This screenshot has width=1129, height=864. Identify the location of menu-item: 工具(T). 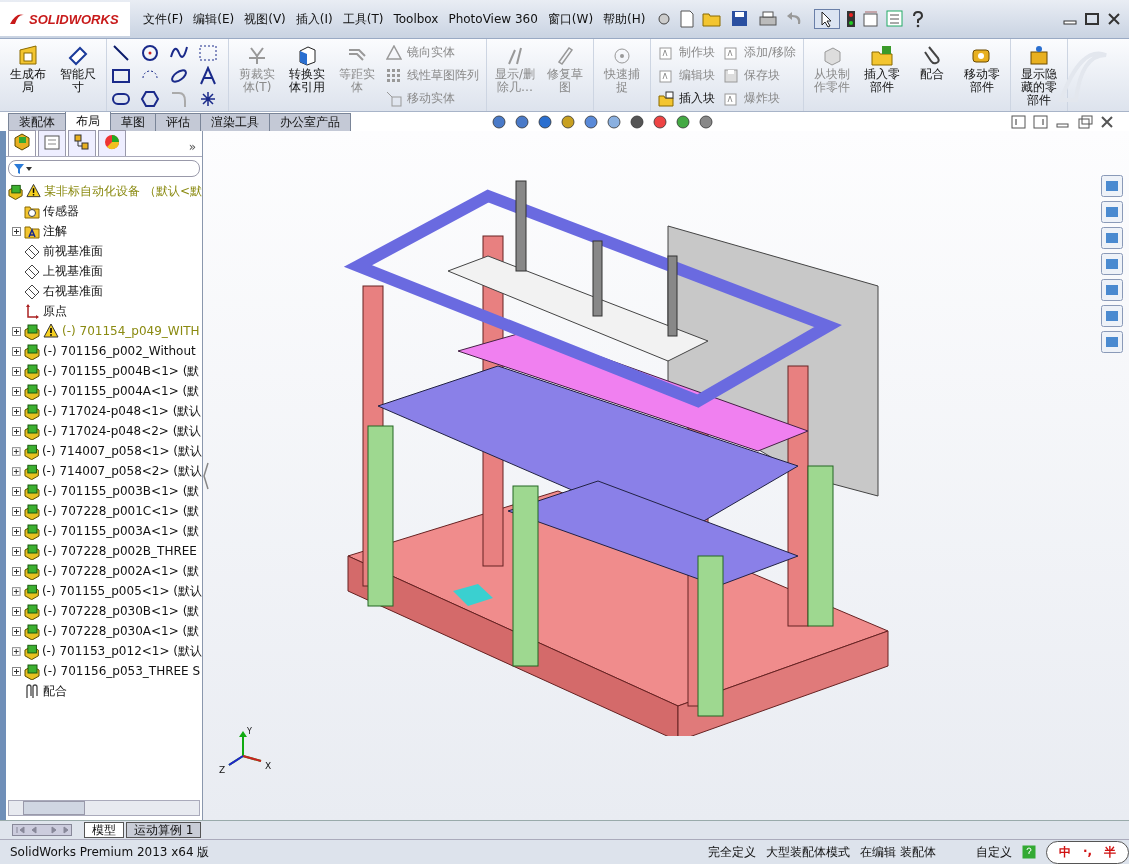
(363, 19).